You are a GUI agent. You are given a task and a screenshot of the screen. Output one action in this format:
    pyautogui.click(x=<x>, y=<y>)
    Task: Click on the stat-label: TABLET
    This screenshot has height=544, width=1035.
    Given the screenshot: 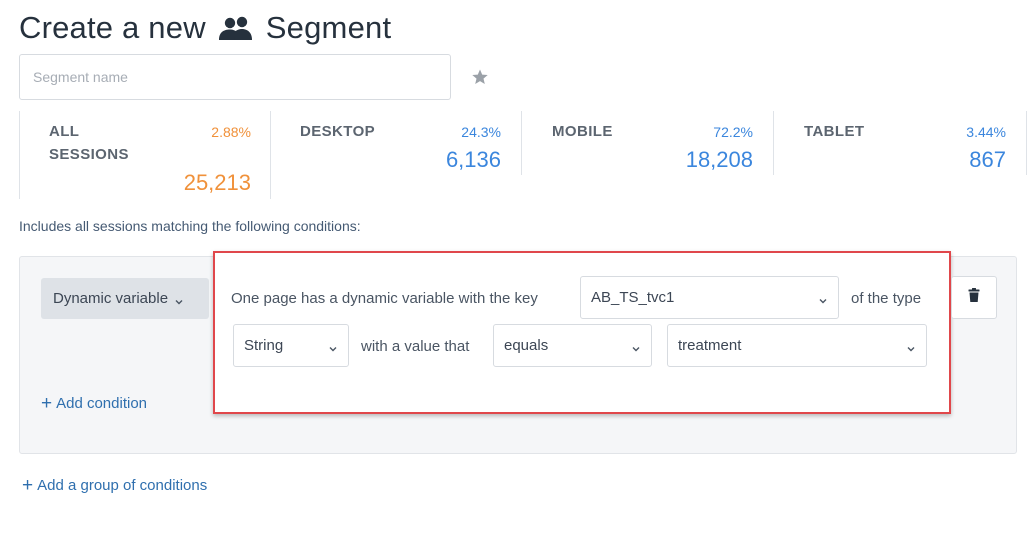 What is the action you would take?
    pyautogui.click(x=834, y=131)
    